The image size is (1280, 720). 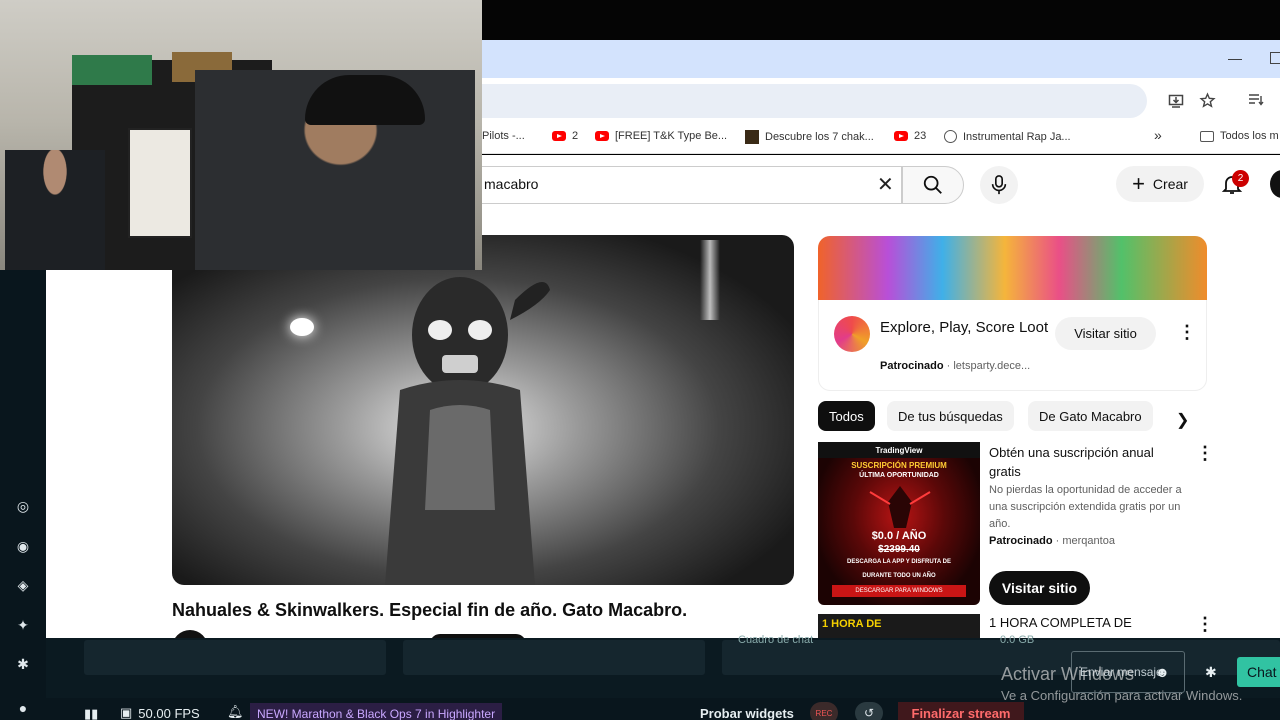 I want to click on sidebar-app-icon: ◈, so click(x=23, y=585).